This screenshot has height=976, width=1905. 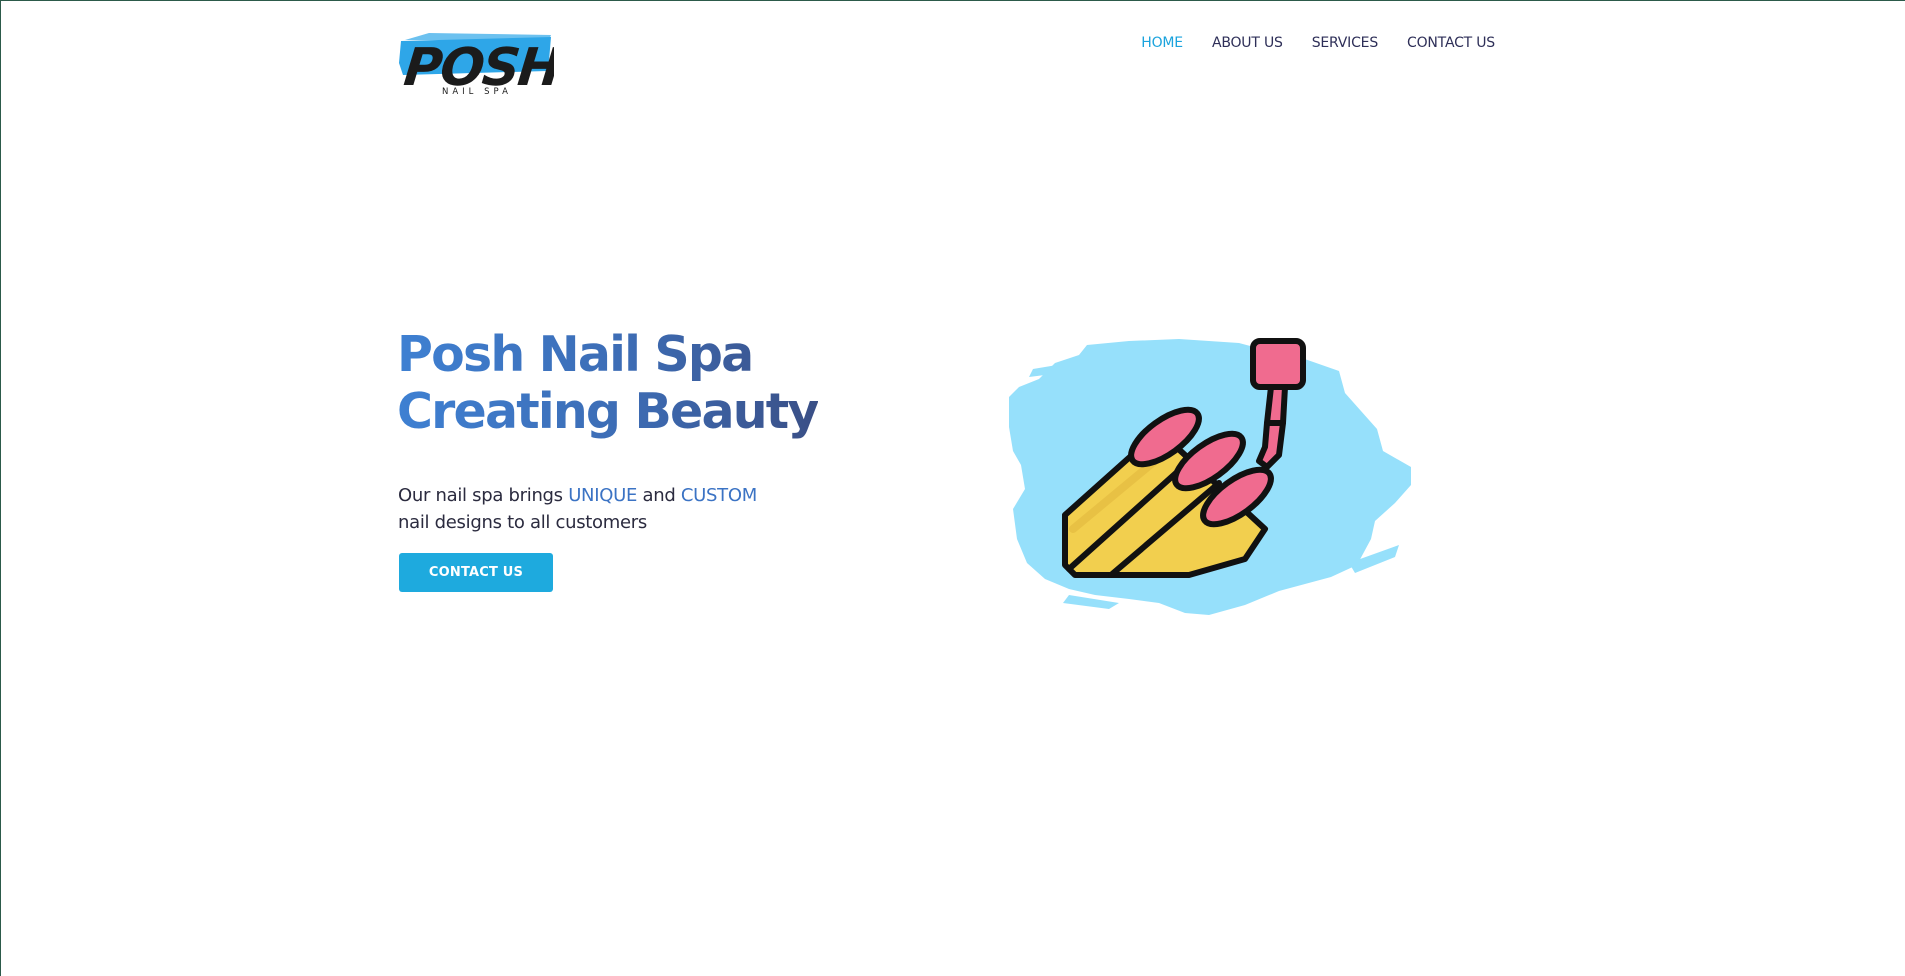 I want to click on hero-desc-highlight-custom: CUSTOM, so click(x=718, y=495).